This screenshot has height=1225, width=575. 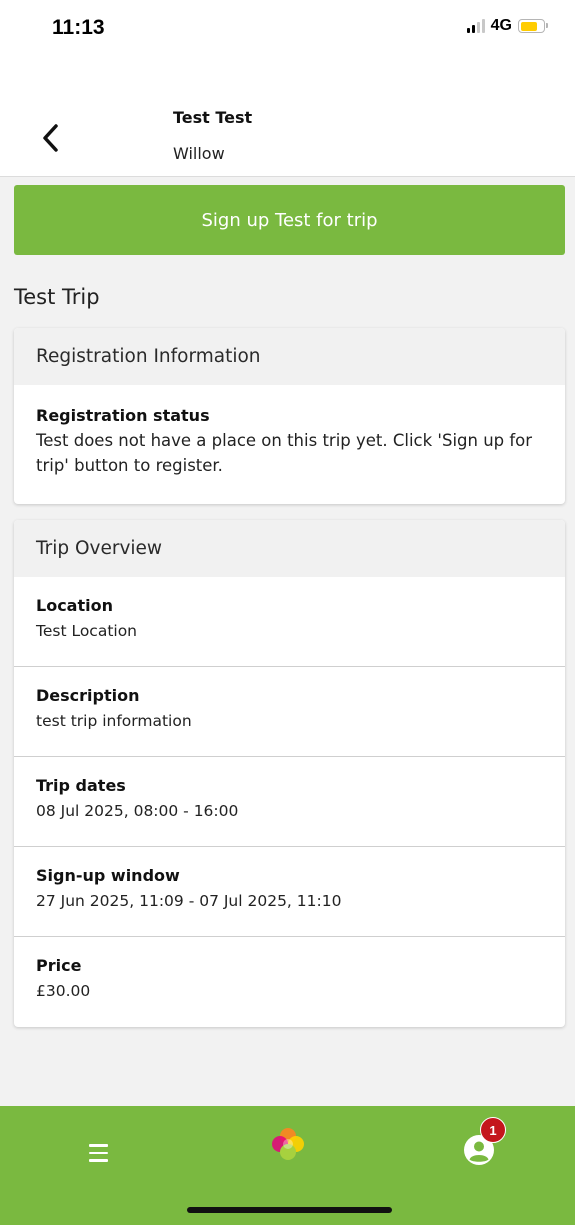 What do you see at coordinates (108, 875) in the screenshot?
I see `signup-window-label: Sign-up window` at bounding box center [108, 875].